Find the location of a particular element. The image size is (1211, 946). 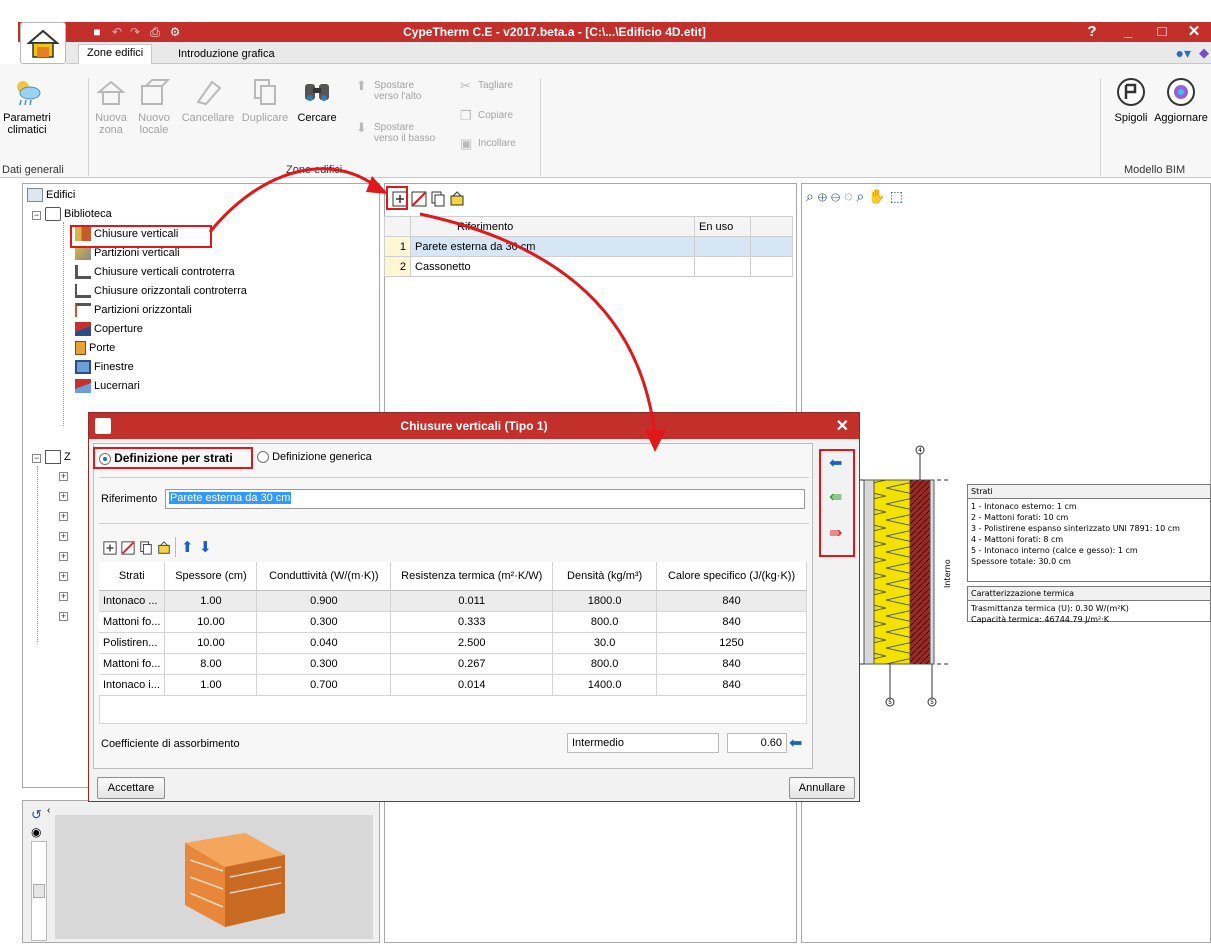

rotate-icon: ↺ is located at coordinates (36, 815).